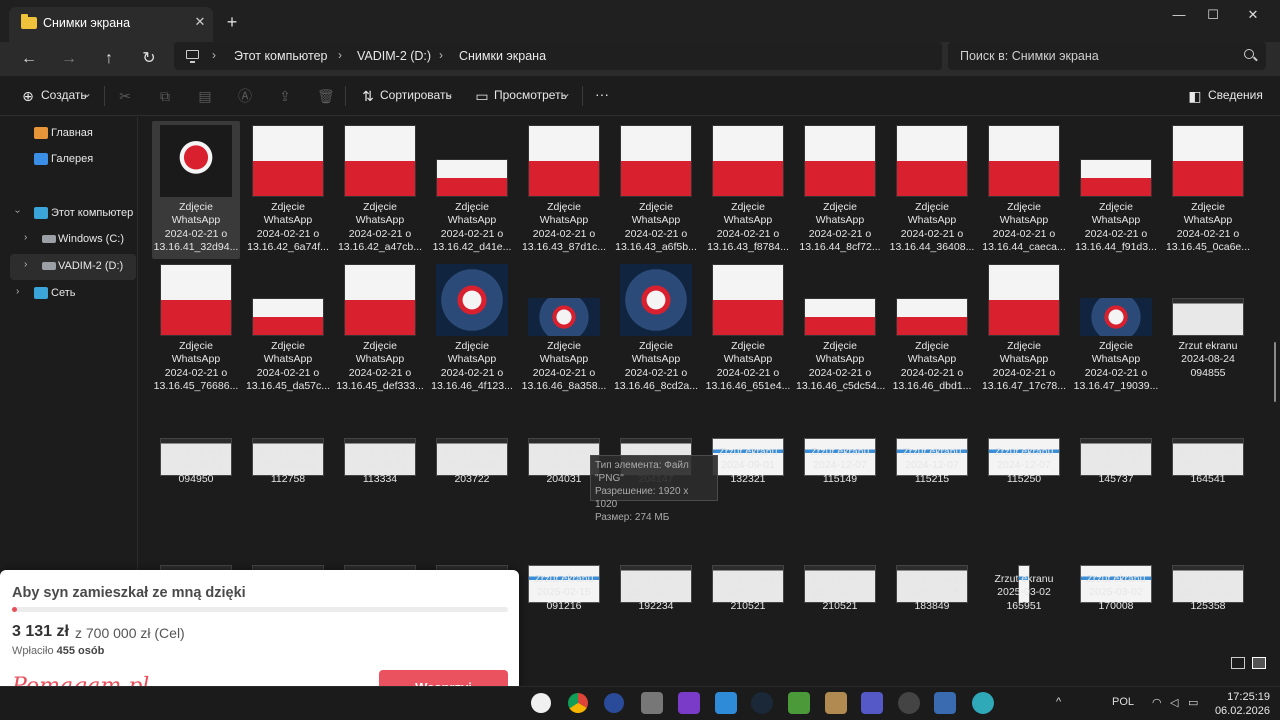 This screenshot has width=1280, height=720. What do you see at coordinates (1275, 372) in the screenshot?
I see `scrollbar-thumb` at bounding box center [1275, 372].